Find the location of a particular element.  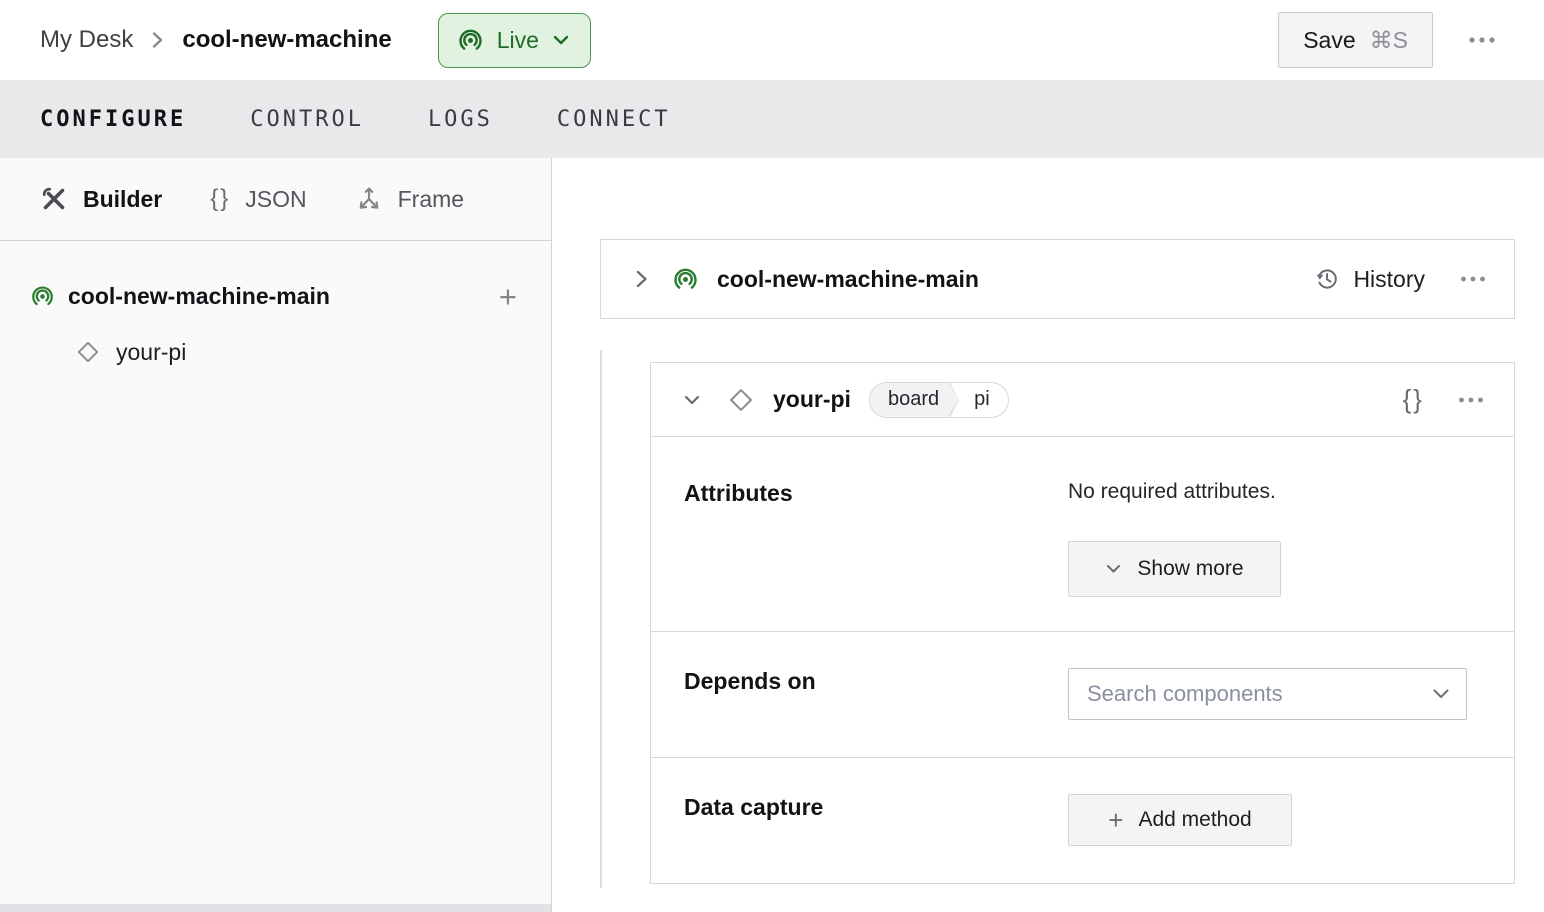

expand-chevron-right-icon is located at coordinates (641, 279).